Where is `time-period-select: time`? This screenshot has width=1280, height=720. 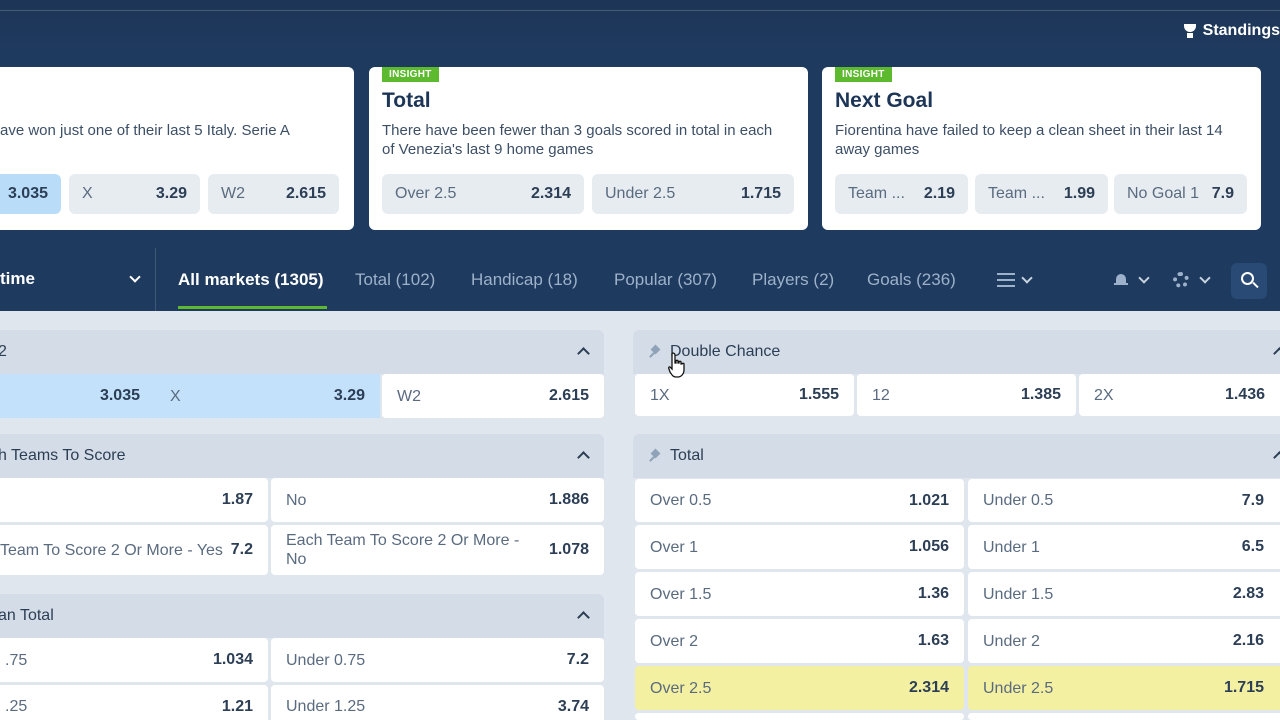 time-period-select: time is located at coordinates (78, 279).